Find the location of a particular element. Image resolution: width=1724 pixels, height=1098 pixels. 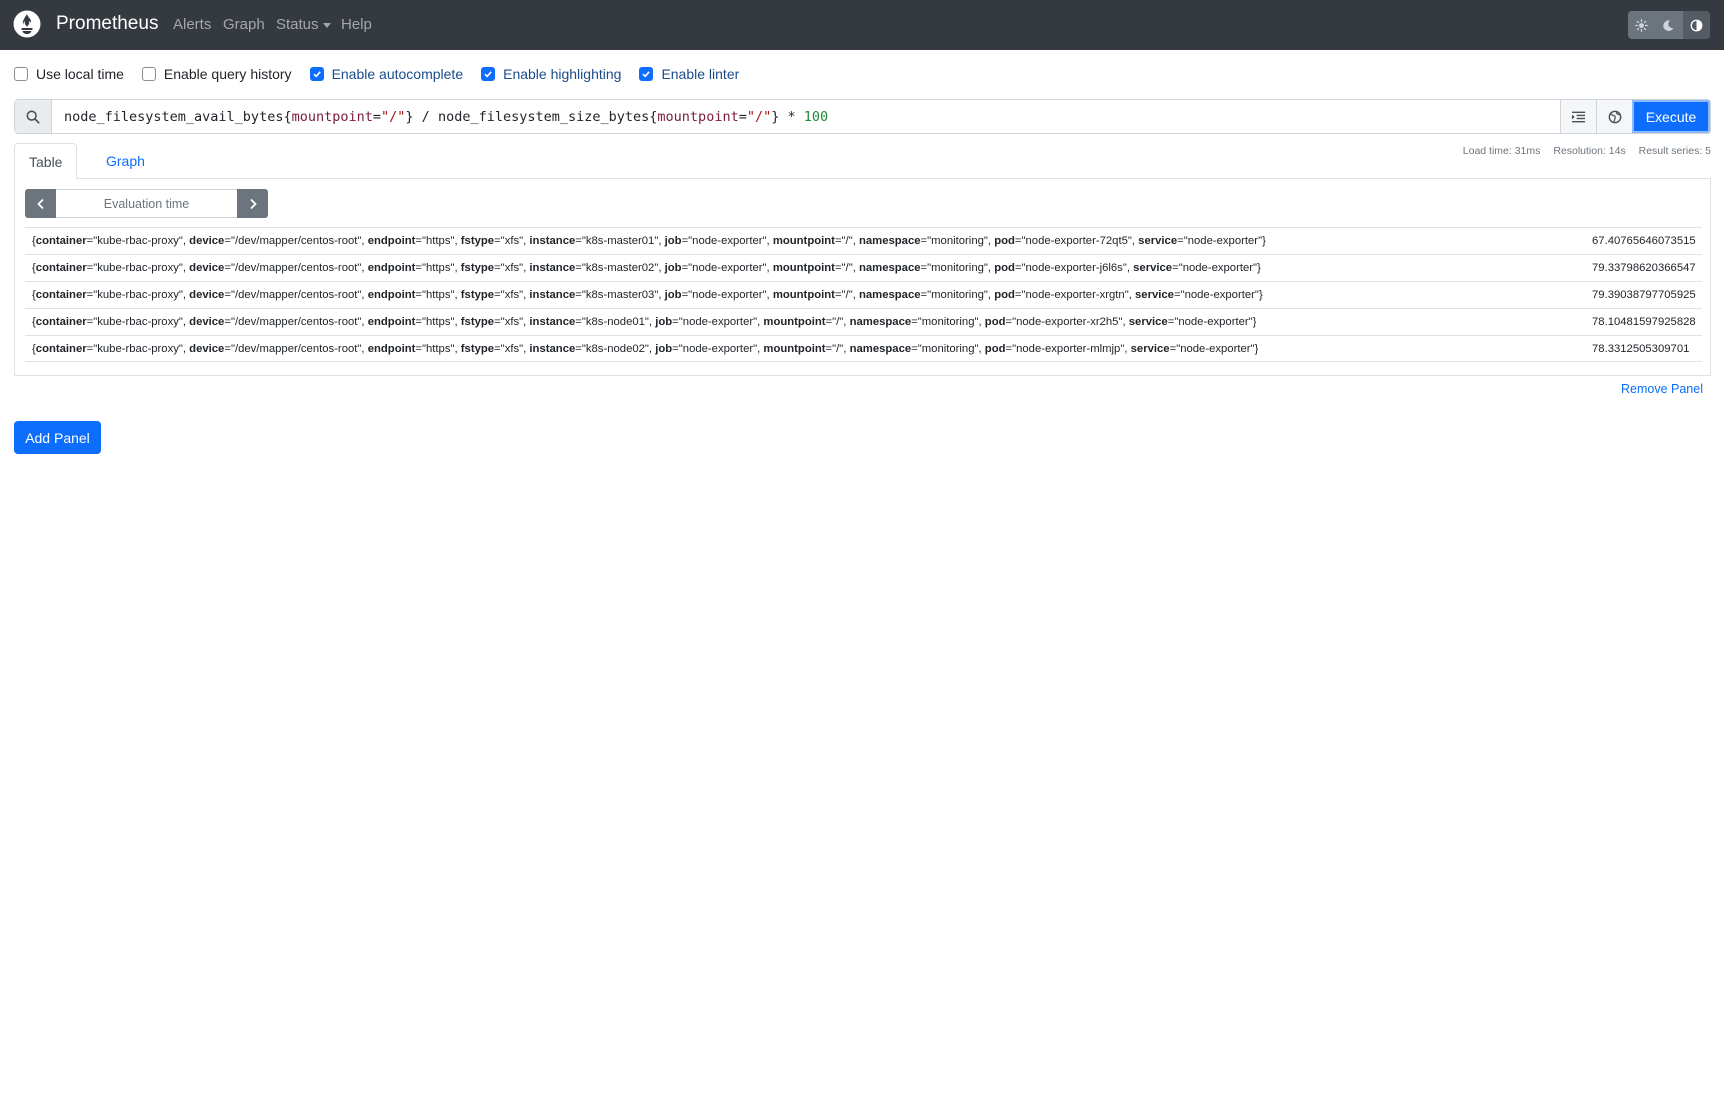

query-operator-2: * is located at coordinates (791, 116).